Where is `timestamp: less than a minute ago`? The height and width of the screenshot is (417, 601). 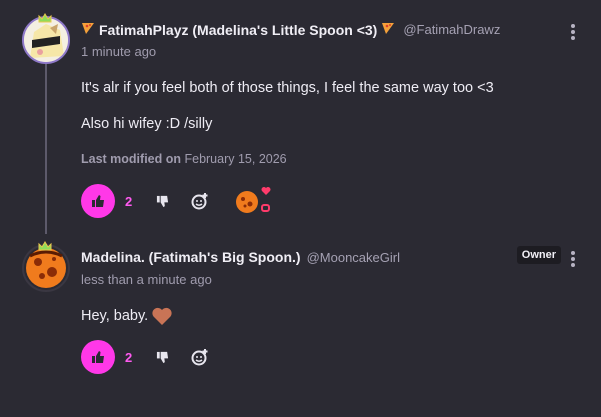
timestamp: less than a minute ago is located at coordinates (146, 279).